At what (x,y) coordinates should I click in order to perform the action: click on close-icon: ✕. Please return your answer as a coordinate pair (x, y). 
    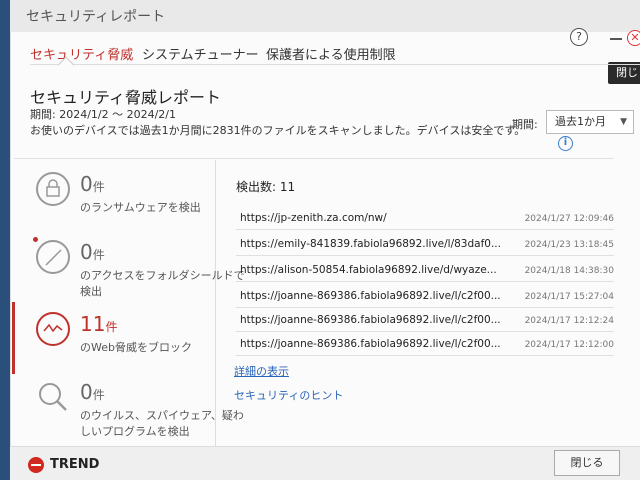
    Looking at the image, I should click on (633, 38).